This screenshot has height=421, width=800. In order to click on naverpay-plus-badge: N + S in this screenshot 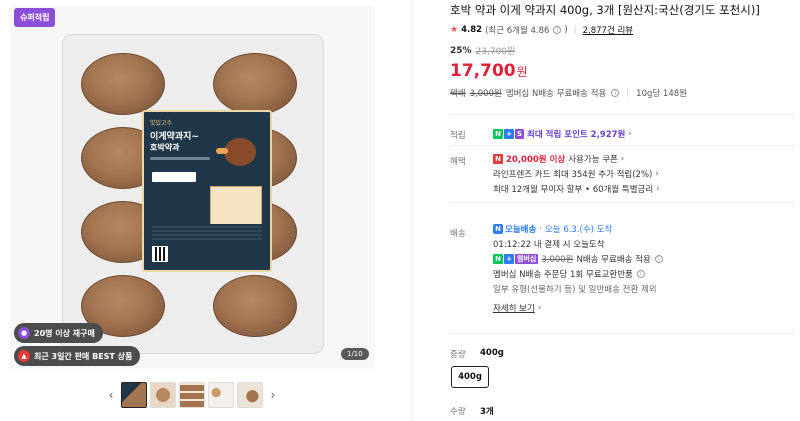, I will do `click(509, 133)`.